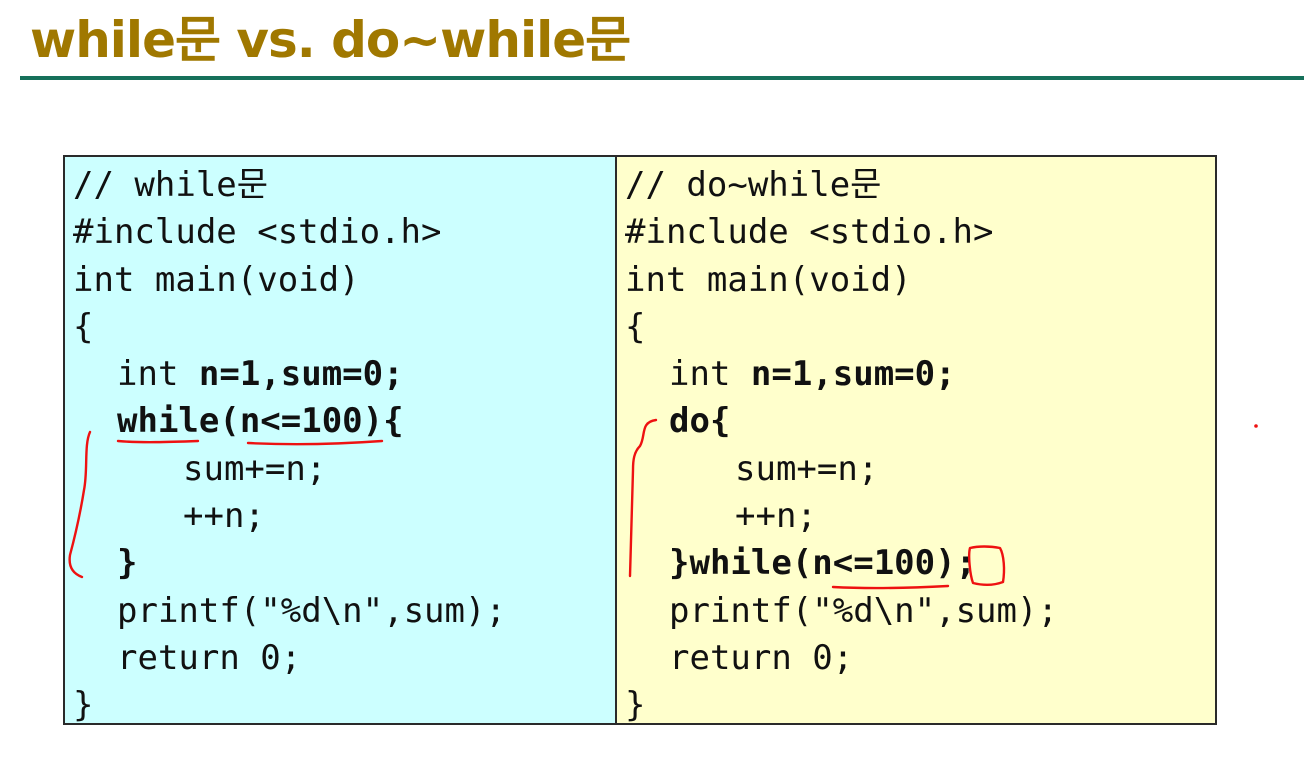  I want to click on title-divider, so click(662, 78).